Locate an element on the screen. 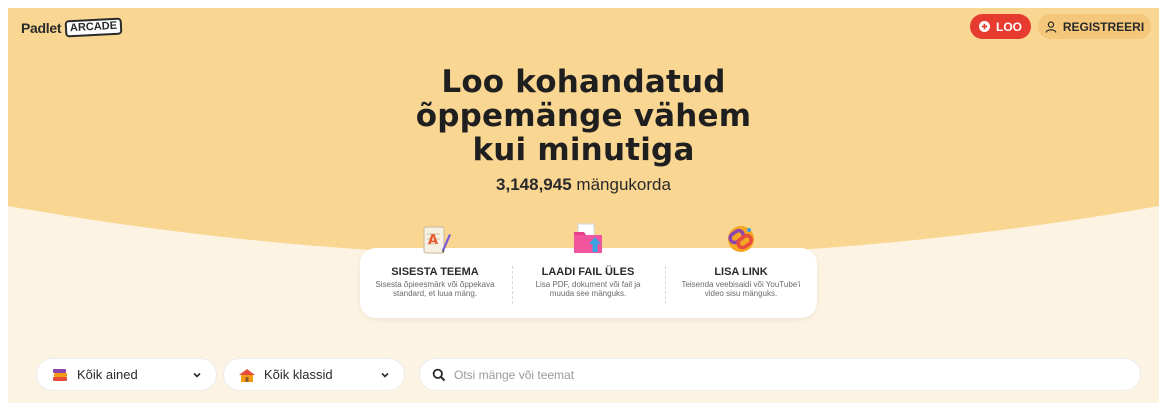 This screenshot has height=403, width=1163. create-button: LOO is located at coordinates (1000, 26).